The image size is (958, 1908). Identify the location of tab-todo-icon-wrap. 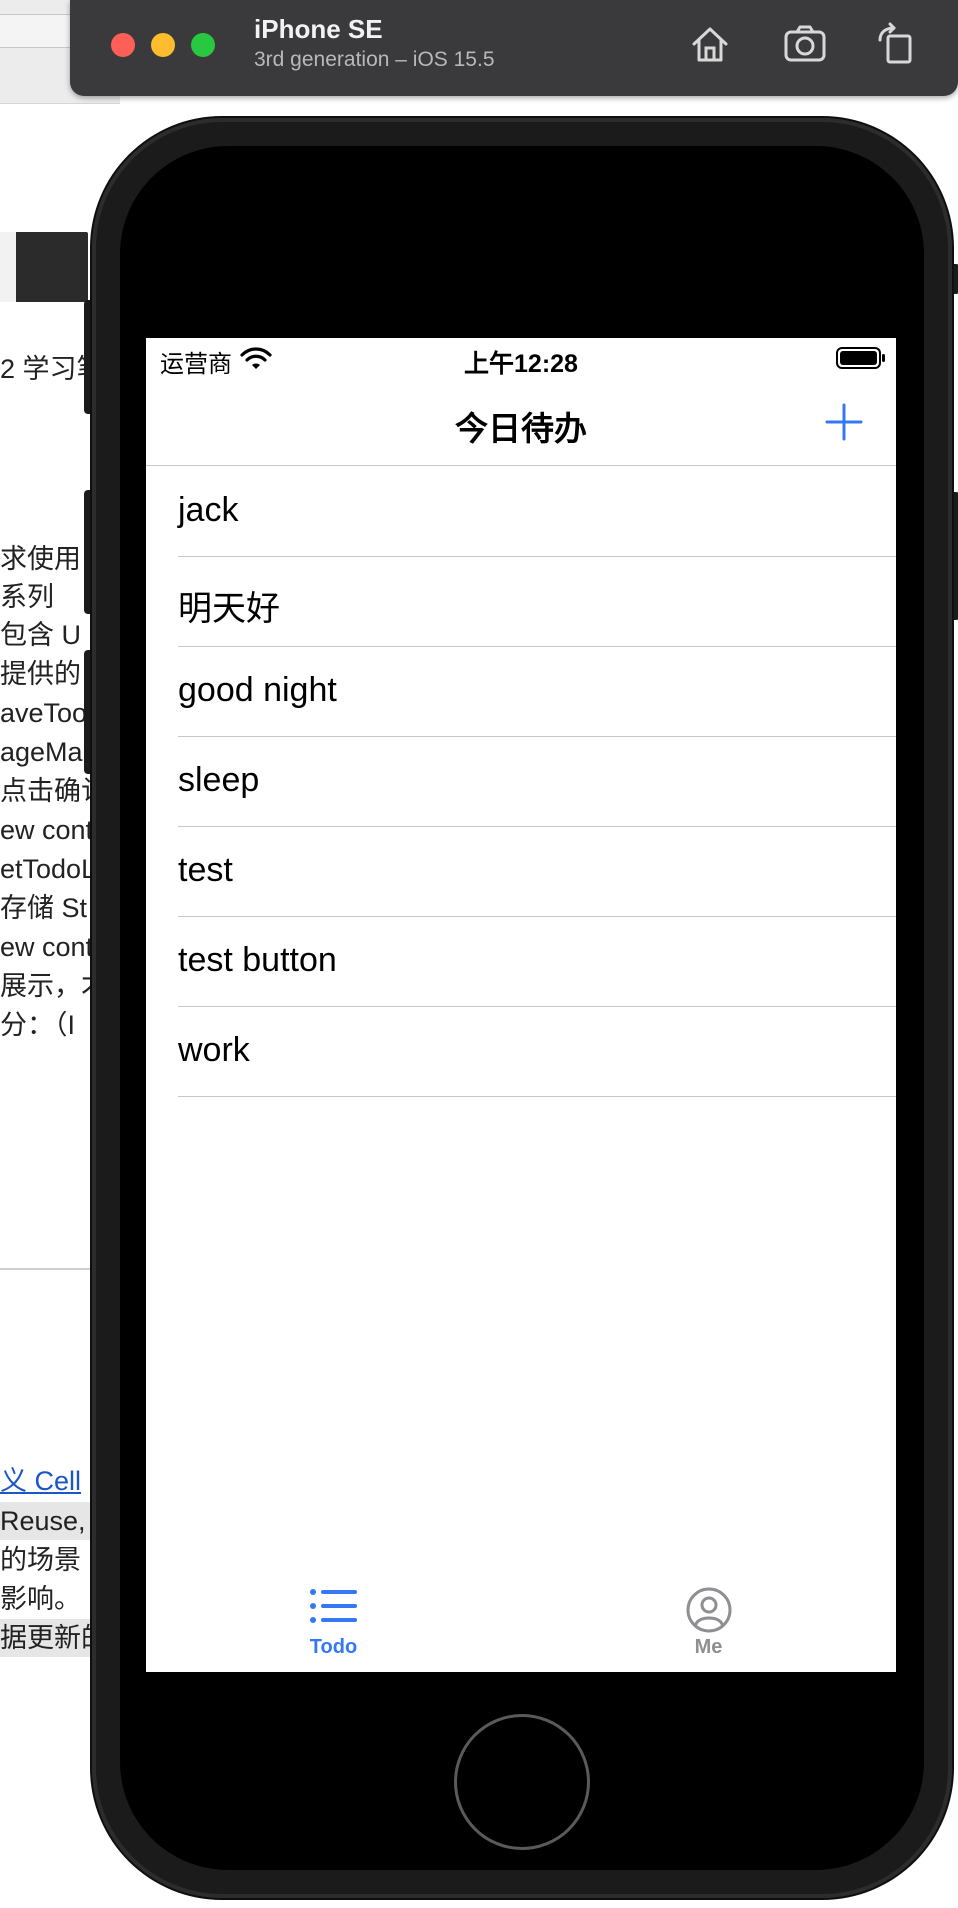
(333, 1606).